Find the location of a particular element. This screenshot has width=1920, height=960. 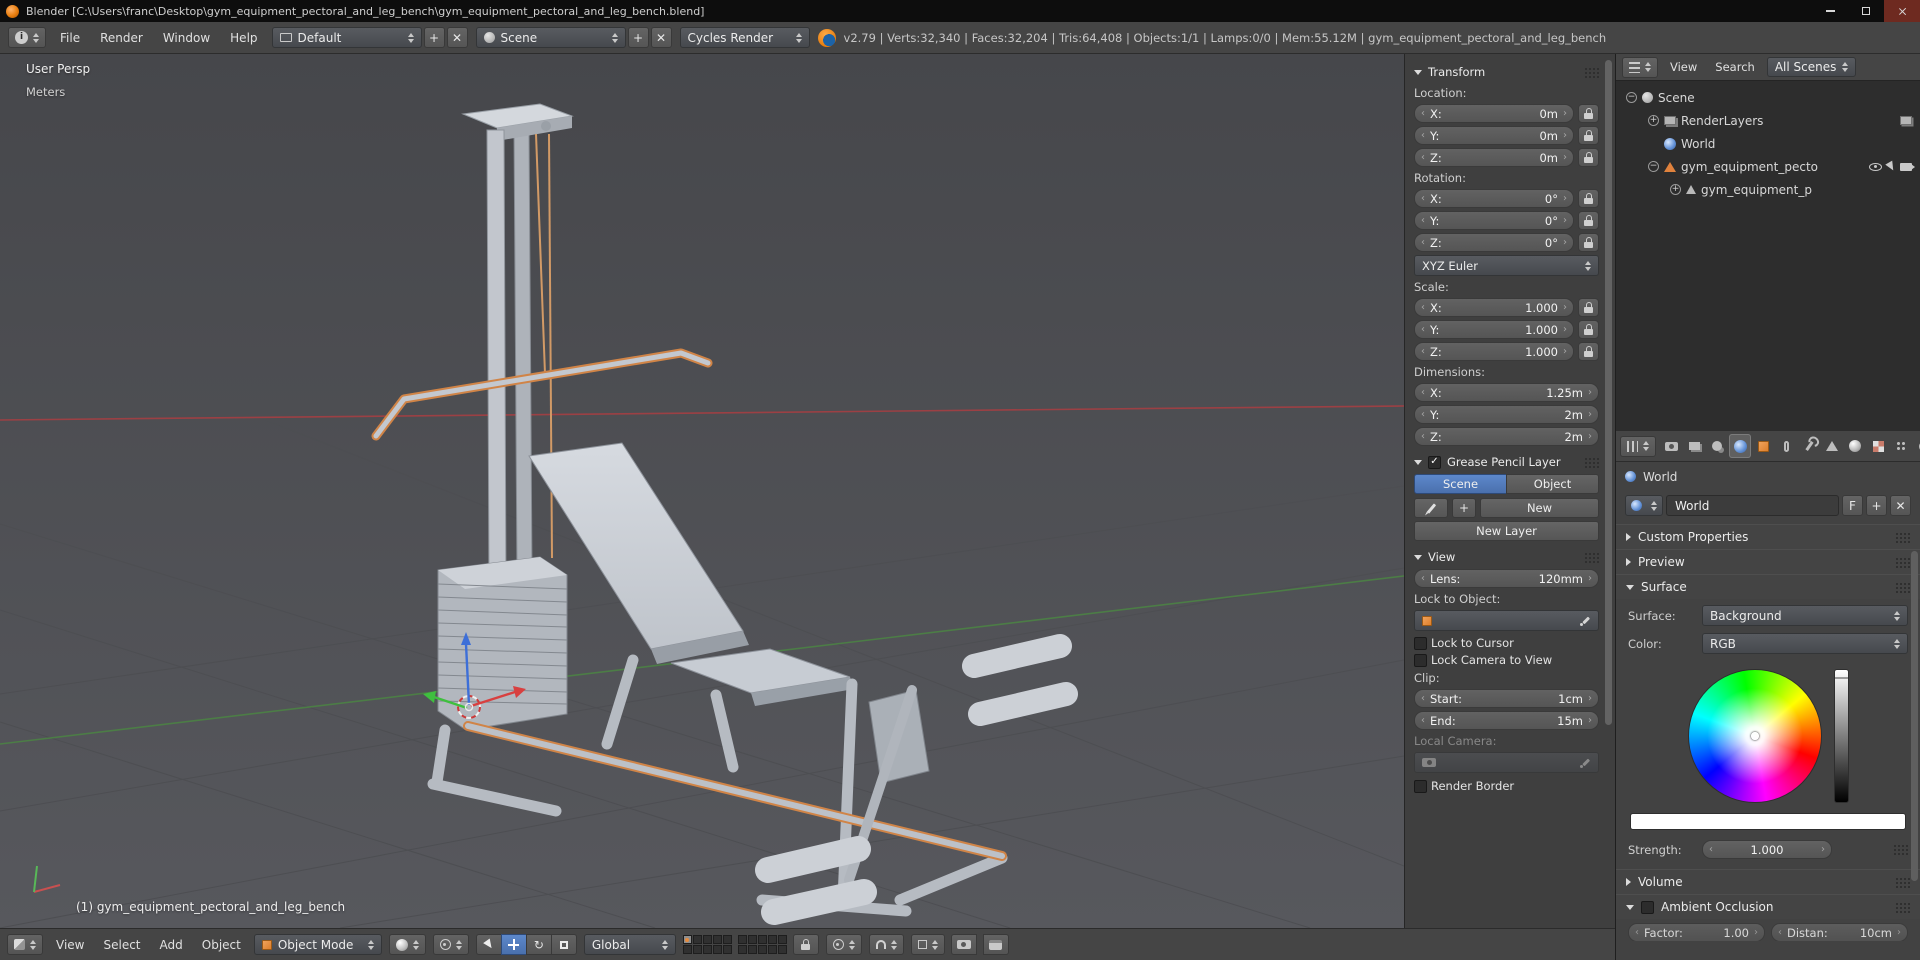

delete-layout-button: ✕ is located at coordinates (457, 37).